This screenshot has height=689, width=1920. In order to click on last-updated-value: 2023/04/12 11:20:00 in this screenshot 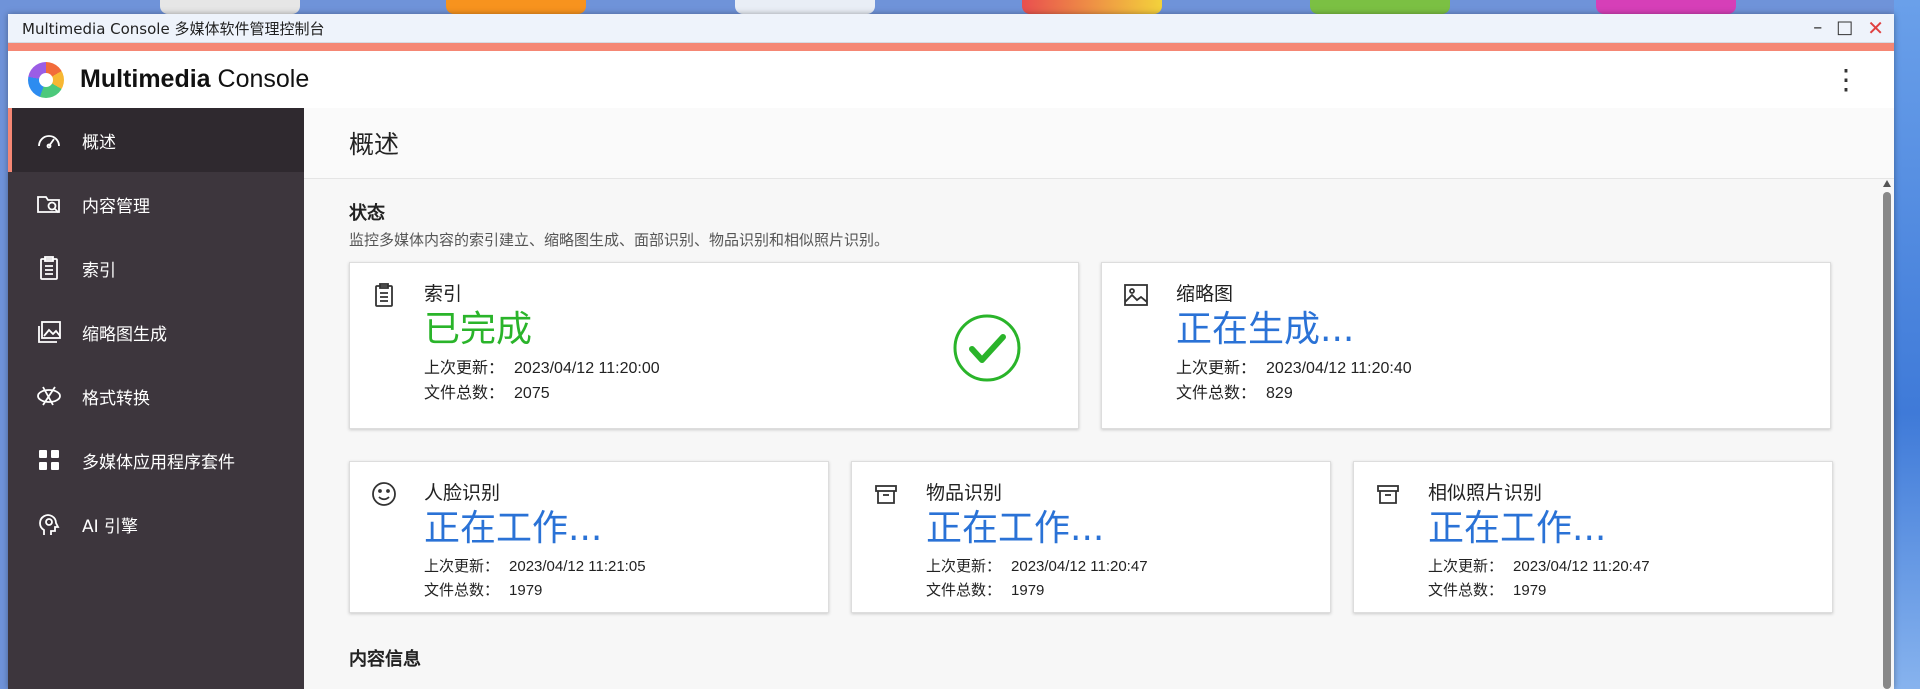, I will do `click(587, 368)`.